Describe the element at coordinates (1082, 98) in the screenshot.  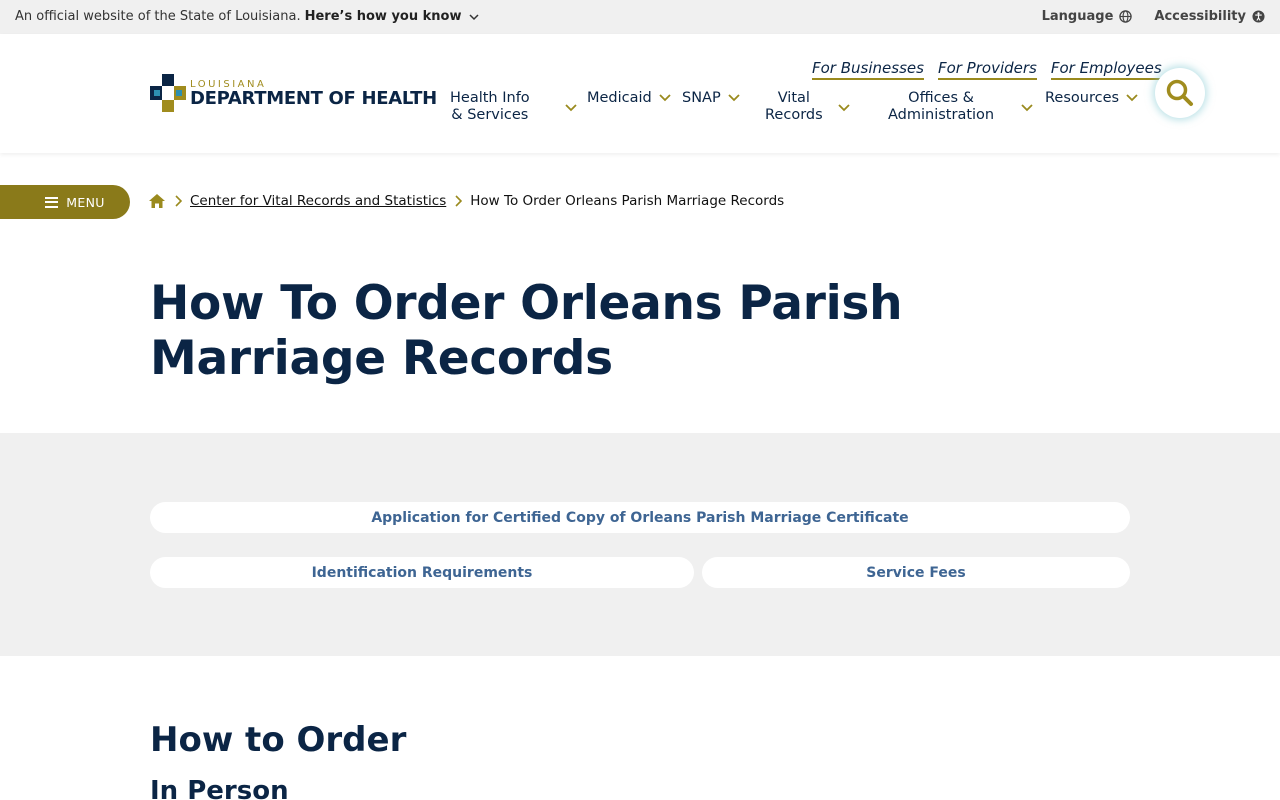
I see `nav-label: Resources` at that location.